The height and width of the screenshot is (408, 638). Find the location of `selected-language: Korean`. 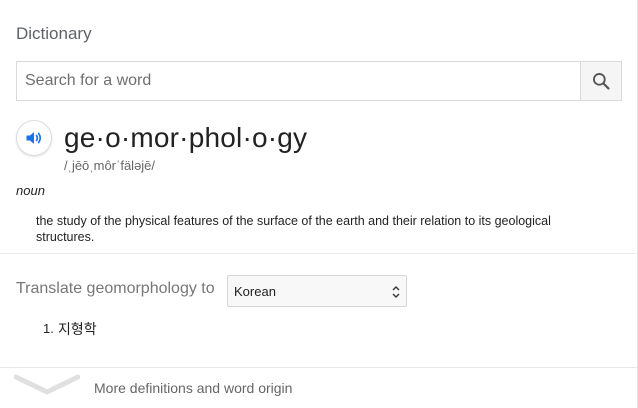

selected-language: Korean is located at coordinates (255, 291).